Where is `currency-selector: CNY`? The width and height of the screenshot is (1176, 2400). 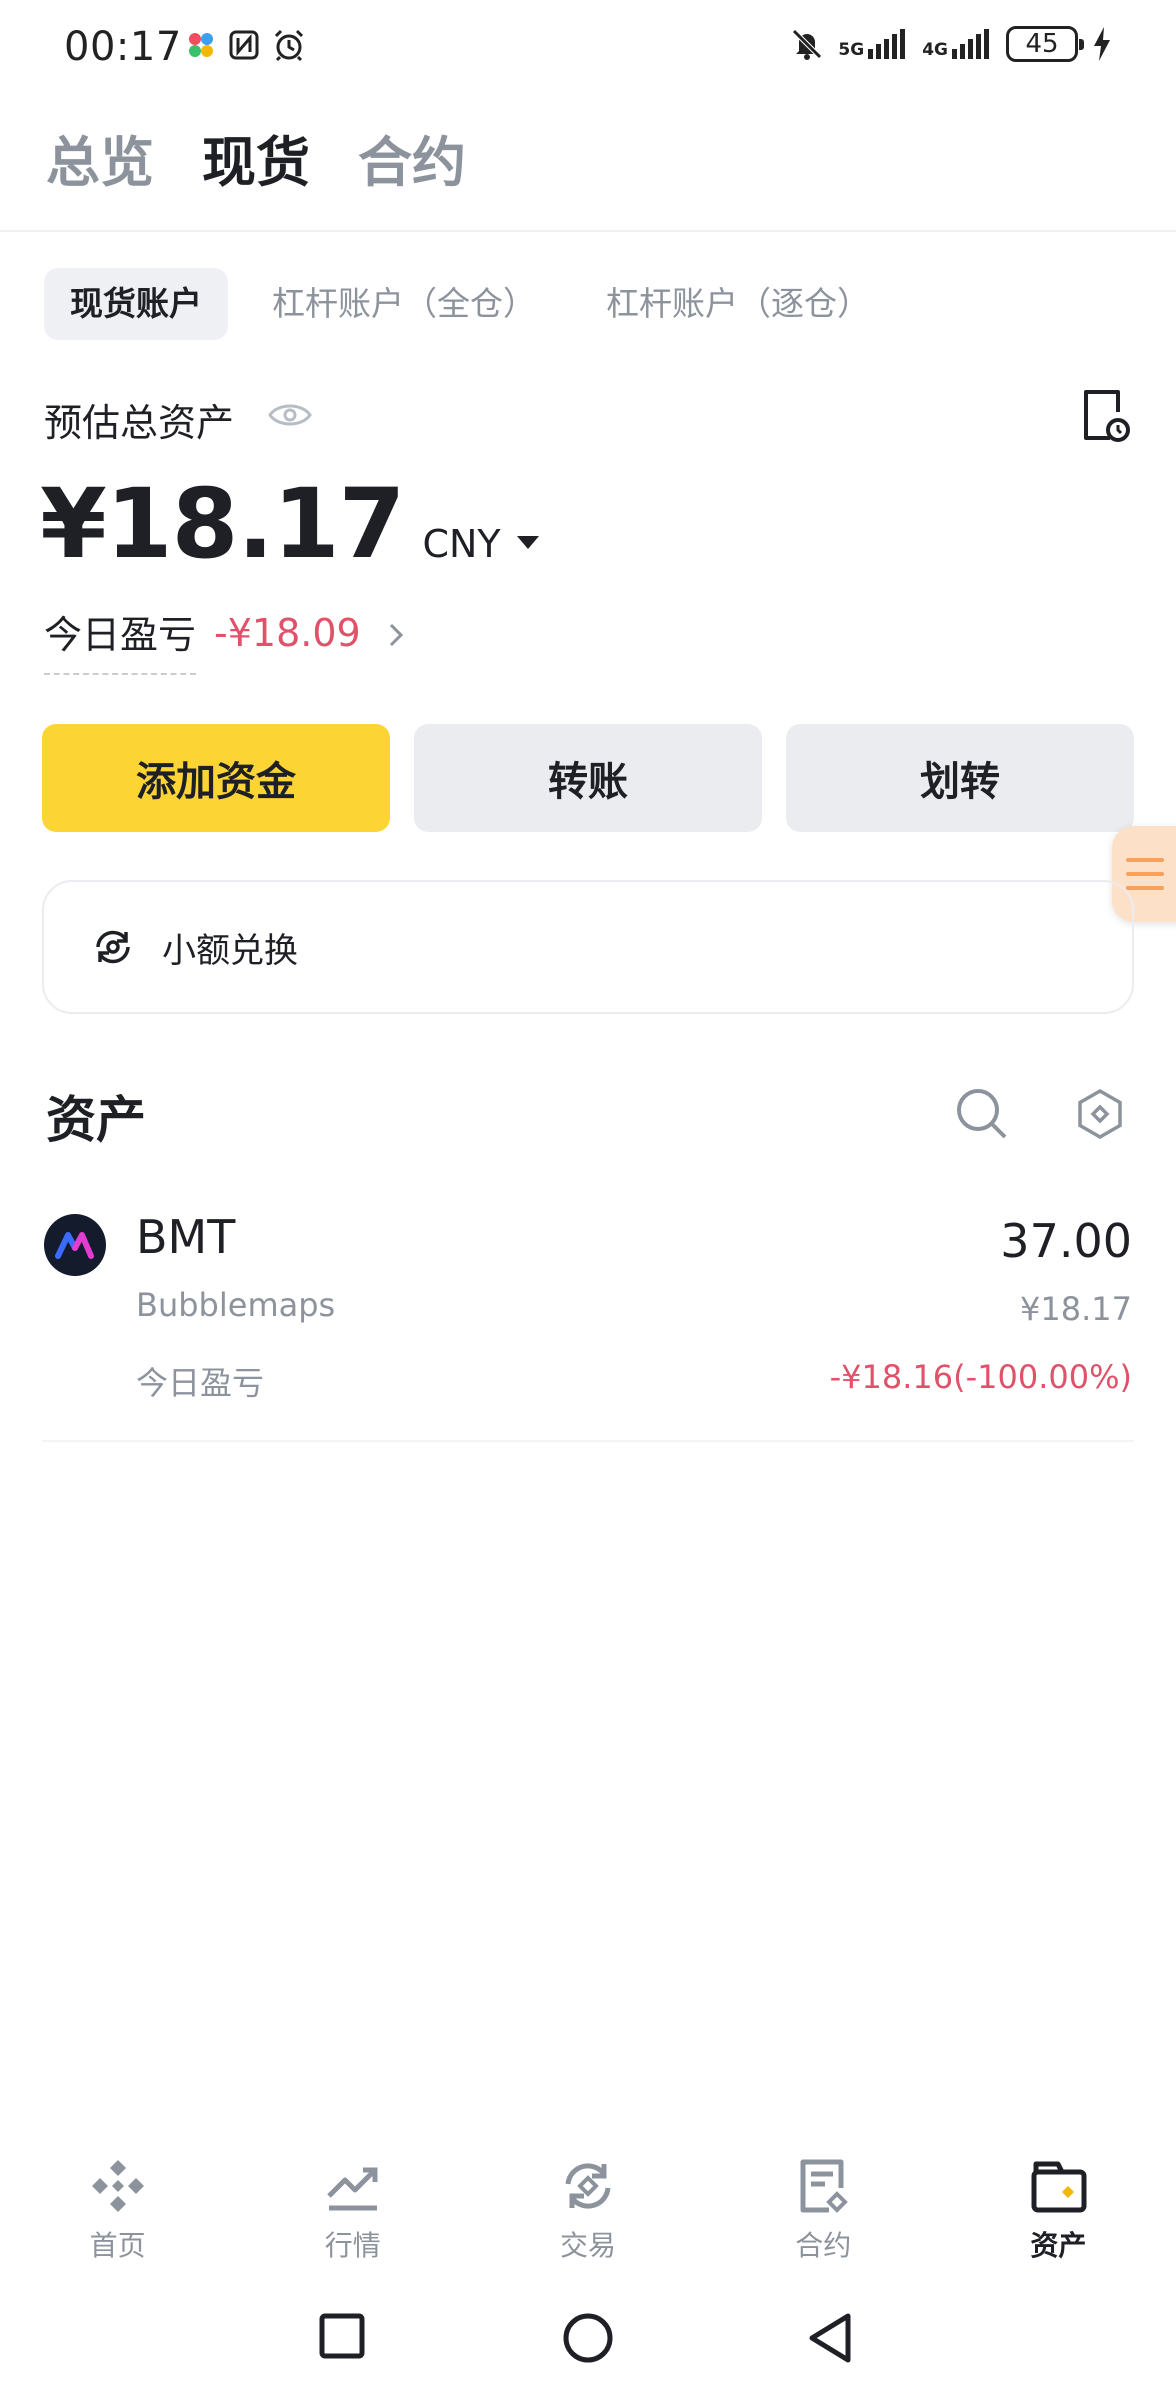
currency-selector: CNY is located at coordinates (480, 544).